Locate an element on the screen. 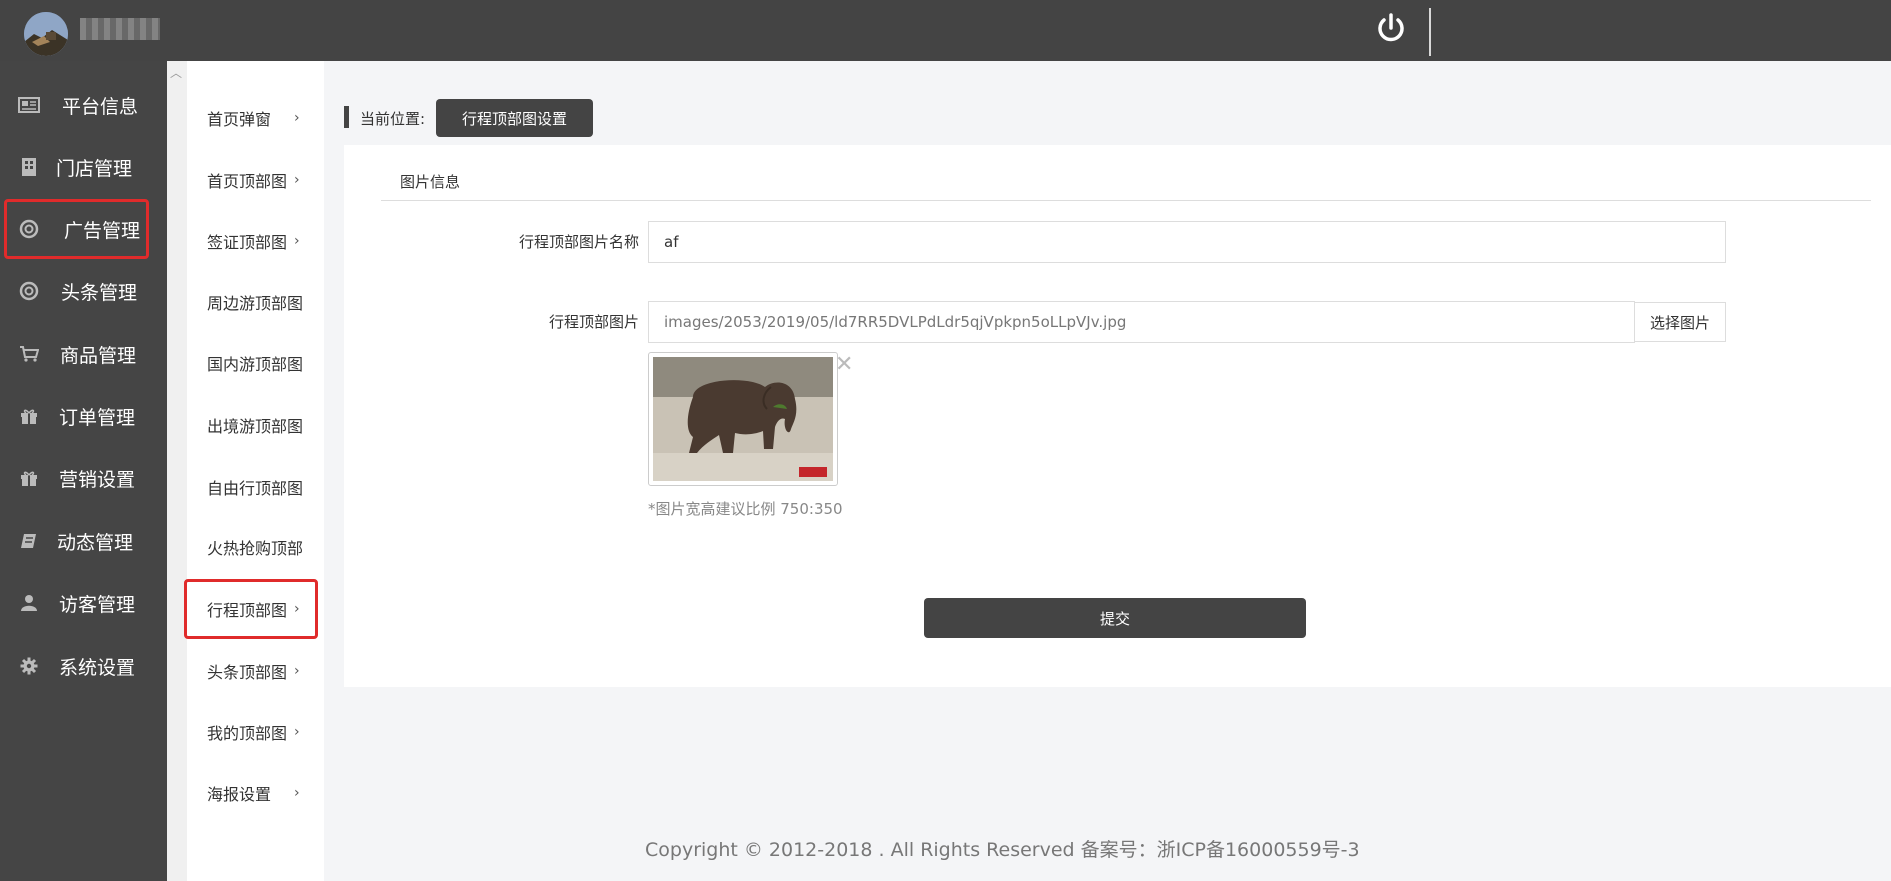  sidebar-item-orders: 订单管理 is located at coordinates (83, 416).